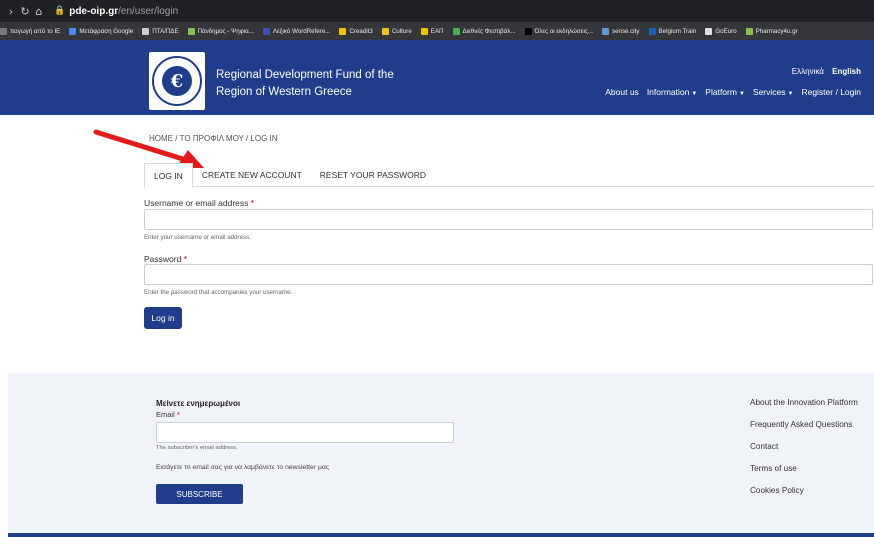  What do you see at coordinates (11, 11) in the screenshot?
I see `forward-icon: ›` at bounding box center [11, 11].